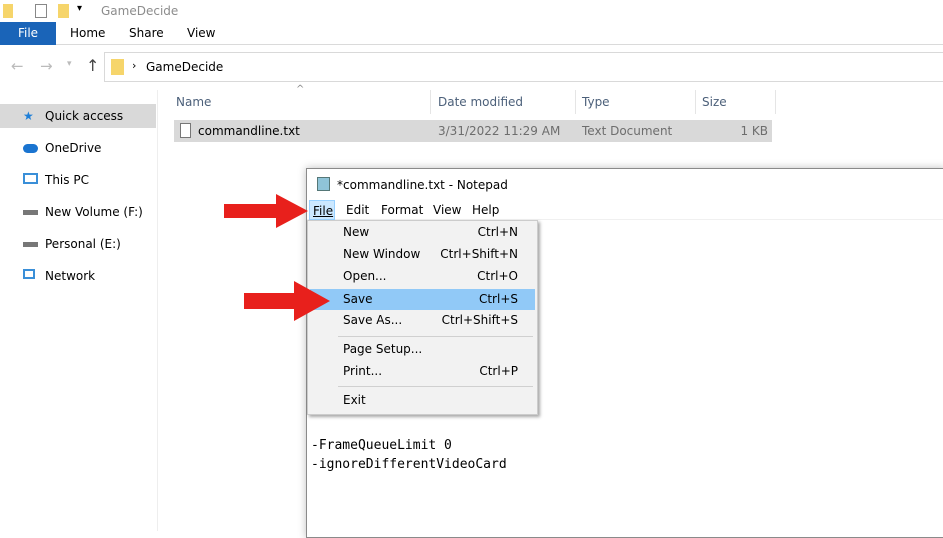 The image size is (943, 538). I want to click on up-button: ↑, so click(92, 65).